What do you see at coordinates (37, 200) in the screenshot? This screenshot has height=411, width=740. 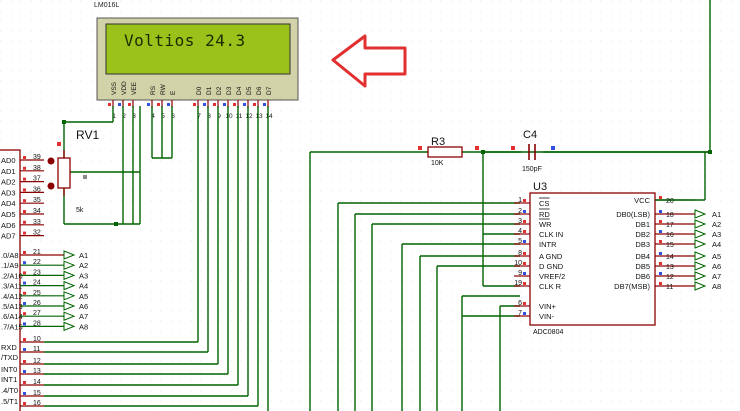 I see `mcu-pin-number: 35` at bounding box center [37, 200].